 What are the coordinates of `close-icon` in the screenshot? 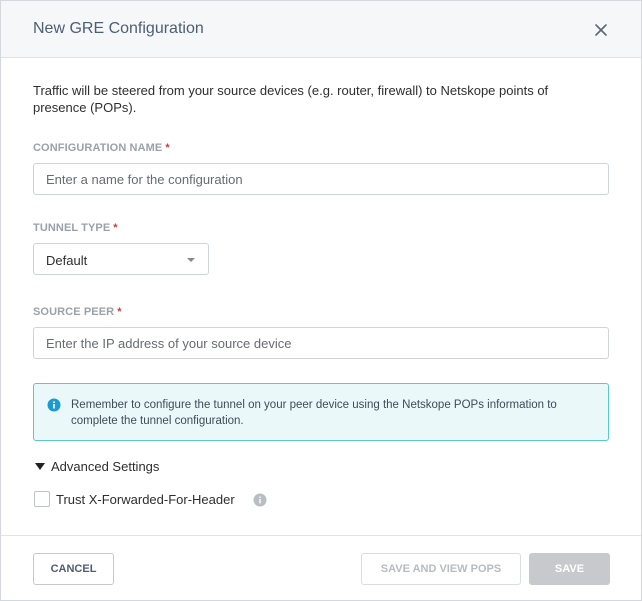 It's located at (601, 30).